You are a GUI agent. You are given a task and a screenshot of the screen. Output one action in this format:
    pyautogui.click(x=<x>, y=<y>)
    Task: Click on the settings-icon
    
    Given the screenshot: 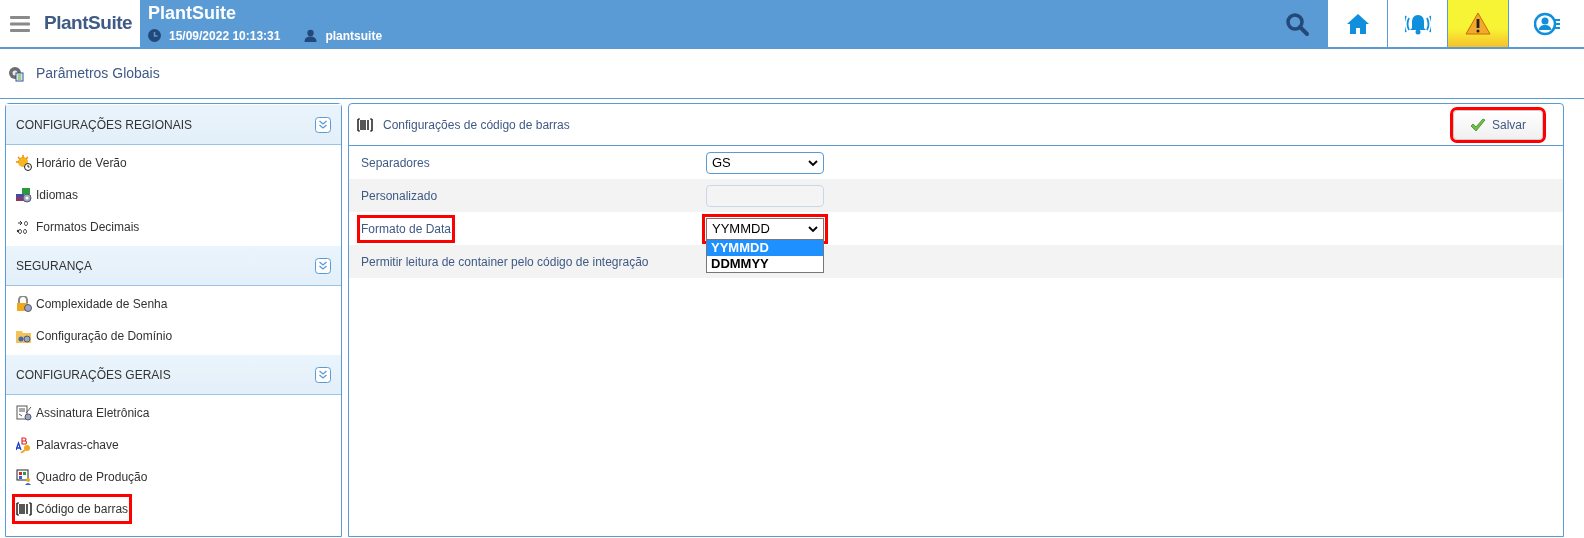 What is the action you would take?
    pyautogui.click(x=16, y=73)
    